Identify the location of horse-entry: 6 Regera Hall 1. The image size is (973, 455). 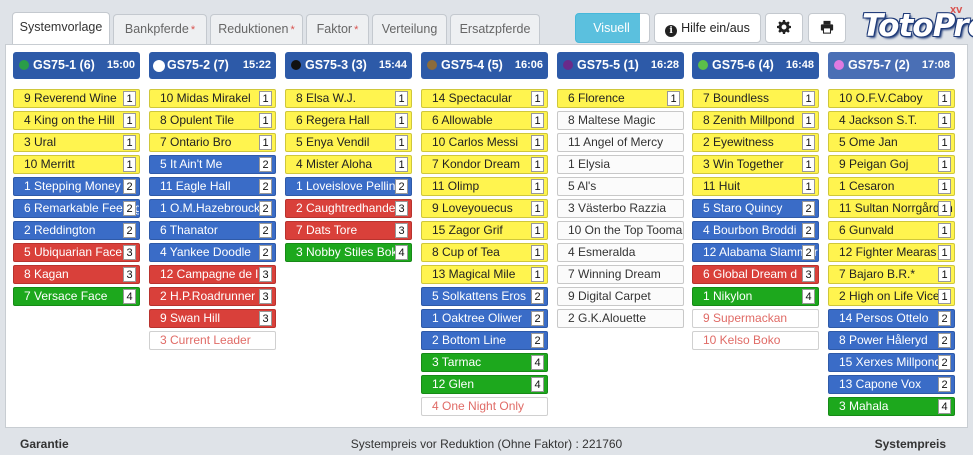
(348, 120).